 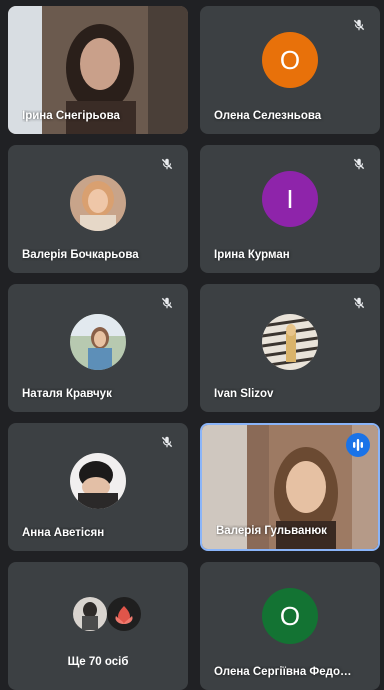 I want to click on participant-tile: О Олена Селезньова, so click(x=290, y=70).